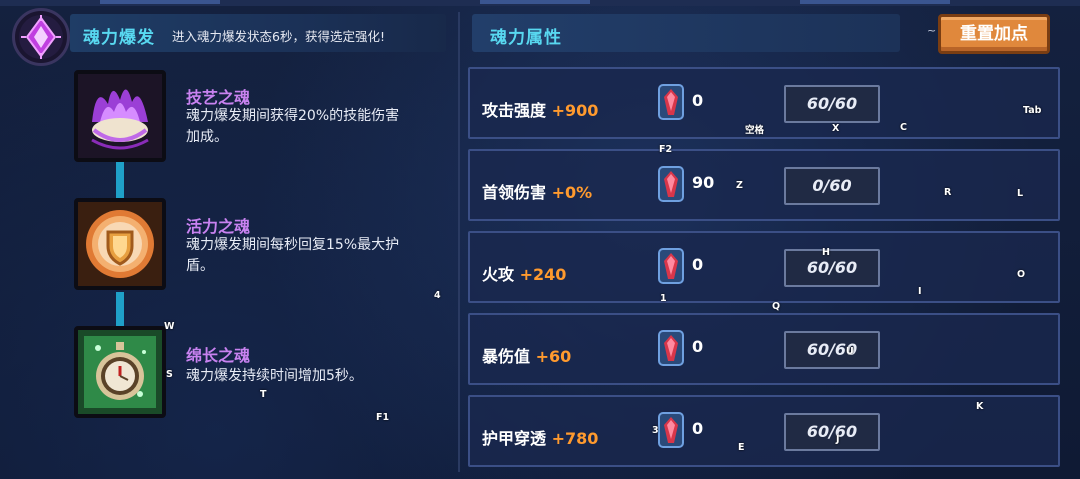 The image size is (1080, 479). What do you see at coordinates (663, 298) in the screenshot?
I see `key-hint: 1` at bounding box center [663, 298].